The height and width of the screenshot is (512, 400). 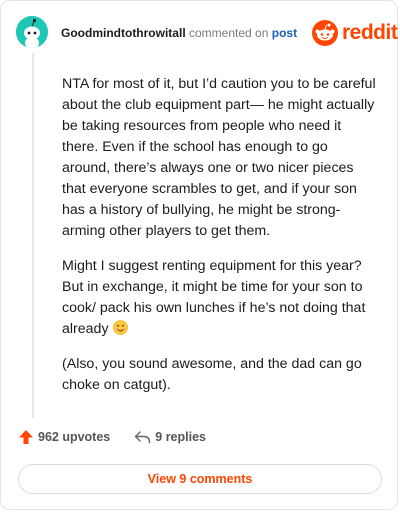 What do you see at coordinates (33, 235) in the screenshot?
I see `thread-line` at bounding box center [33, 235].